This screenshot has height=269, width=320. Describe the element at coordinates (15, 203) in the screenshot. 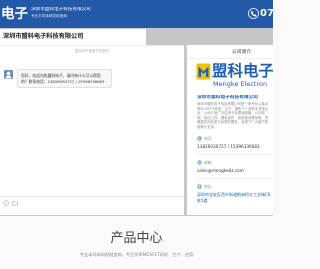

I see `folder-icon` at that location.